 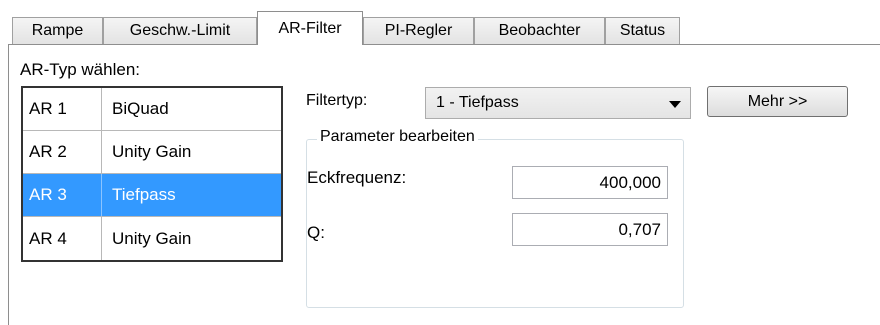 What do you see at coordinates (140, 108) in the screenshot?
I see `ar-filter-name: BiQuad` at bounding box center [140, 108].